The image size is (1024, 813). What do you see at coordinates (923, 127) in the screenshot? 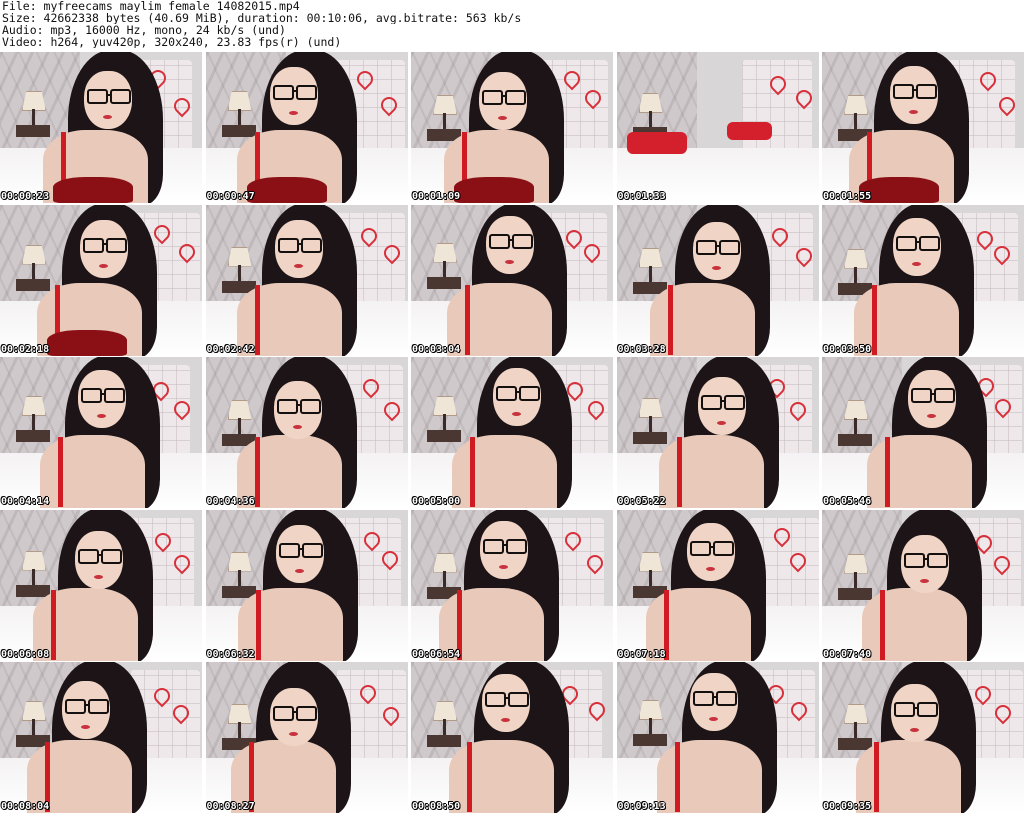
I see `video-thumbnail: 00:01:55` at bounding box center [923, 127].